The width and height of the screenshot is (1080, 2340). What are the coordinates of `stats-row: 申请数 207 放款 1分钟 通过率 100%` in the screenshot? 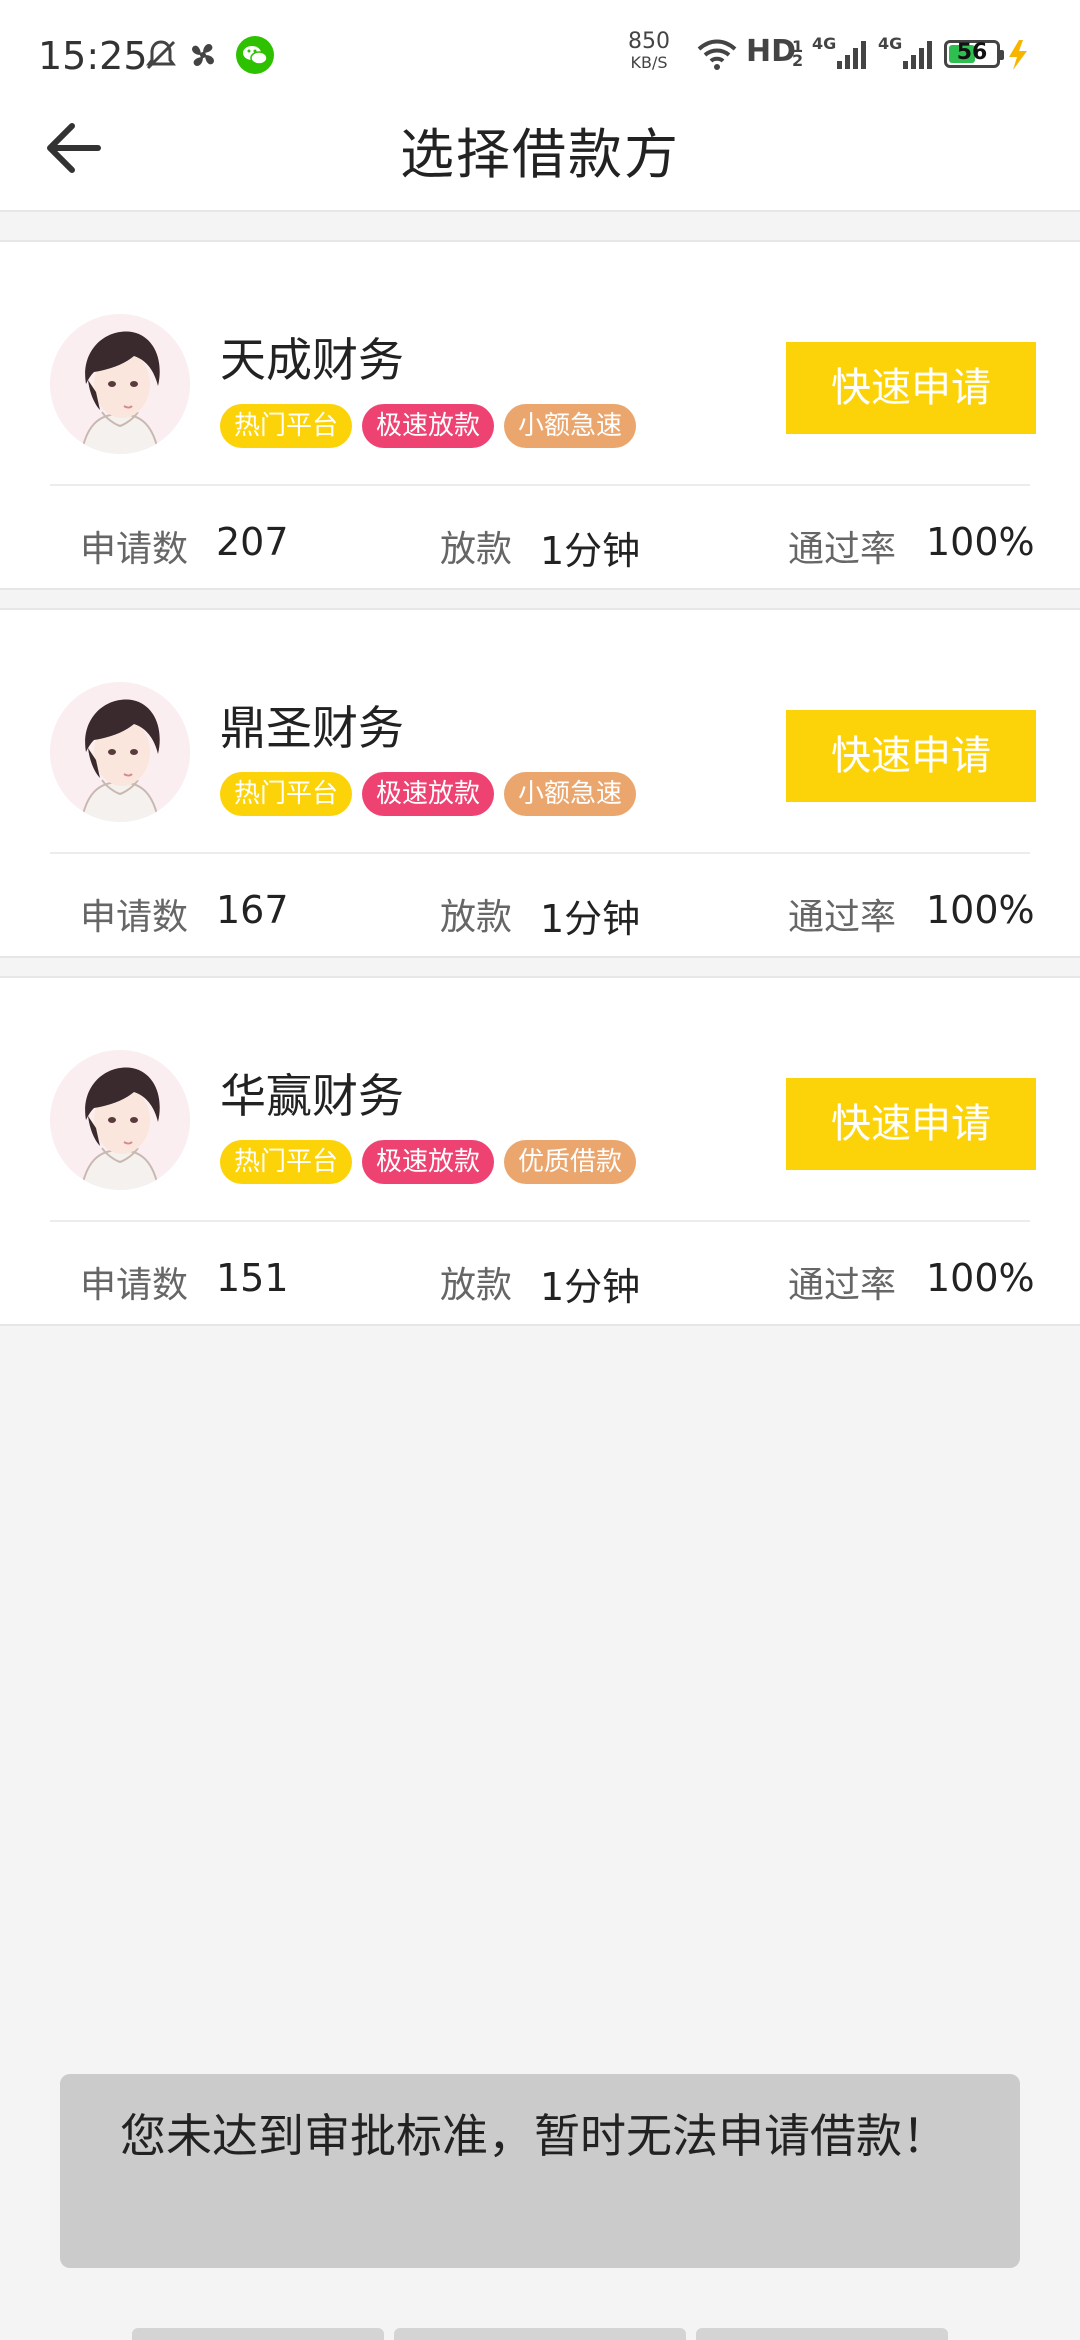 It's located at (540, 543).